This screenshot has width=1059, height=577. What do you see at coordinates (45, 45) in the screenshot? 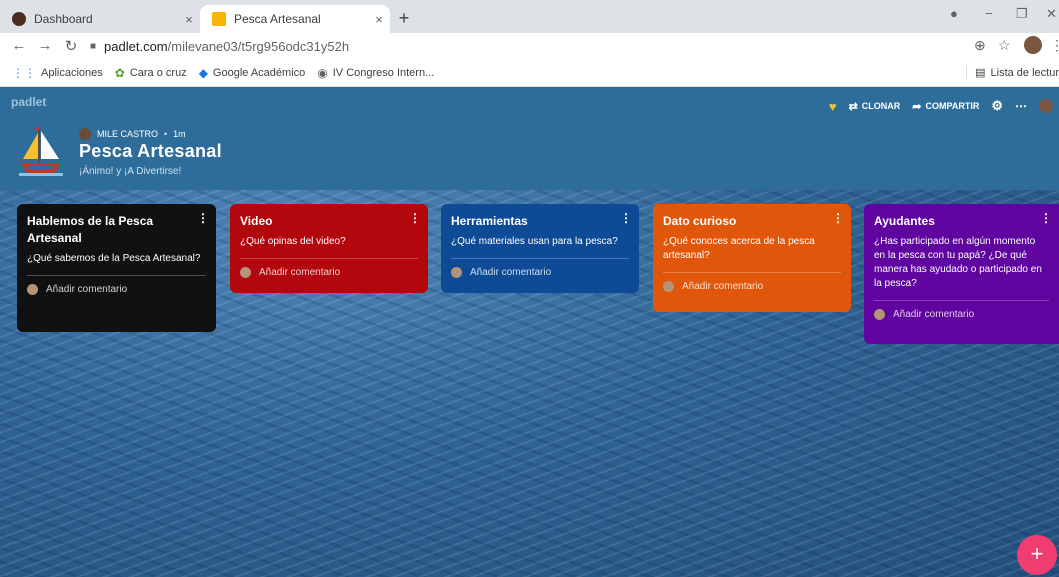
I see `forward-icon: →` at bounding box center [45, 45].